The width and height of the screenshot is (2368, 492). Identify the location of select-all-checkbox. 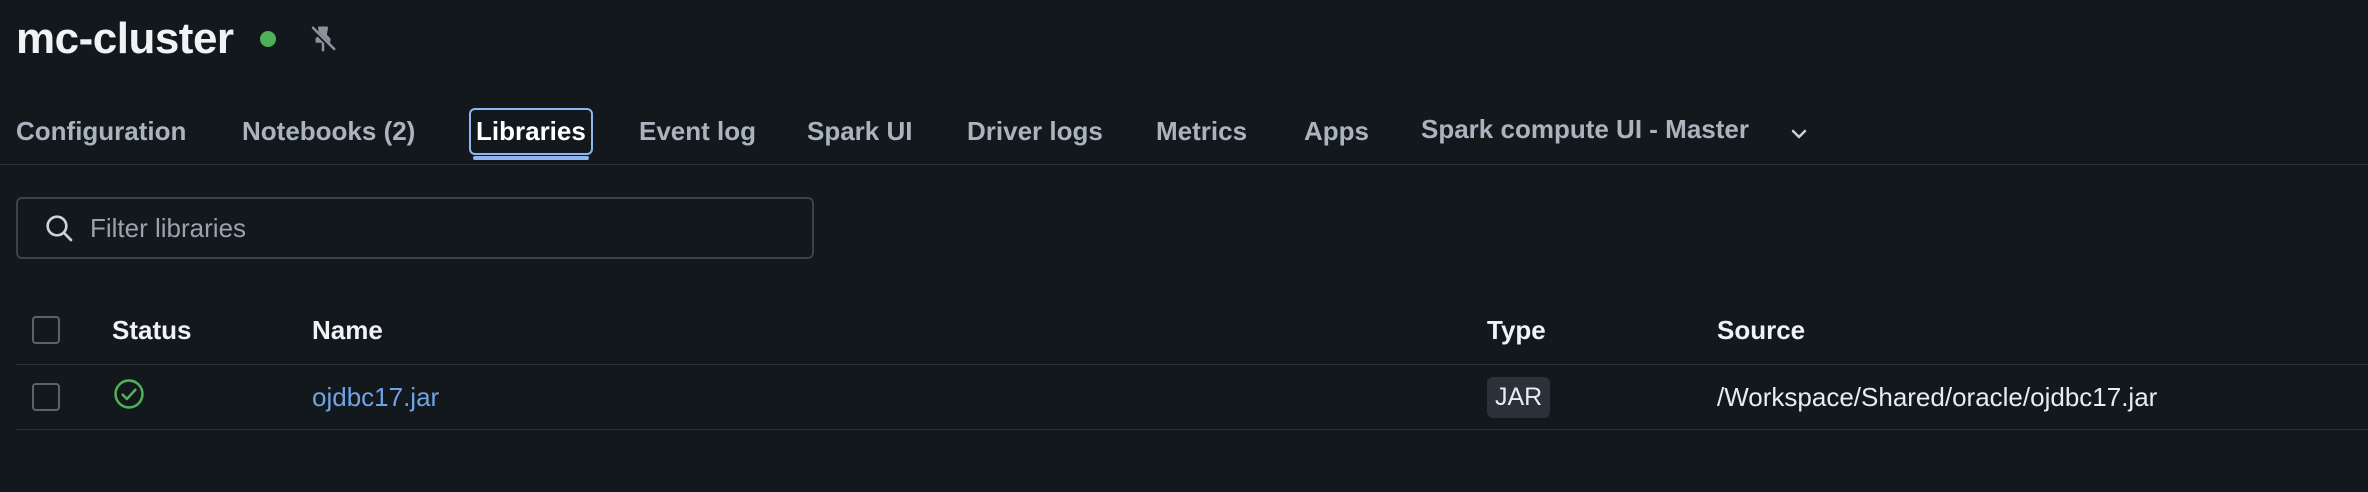
(46, 330).